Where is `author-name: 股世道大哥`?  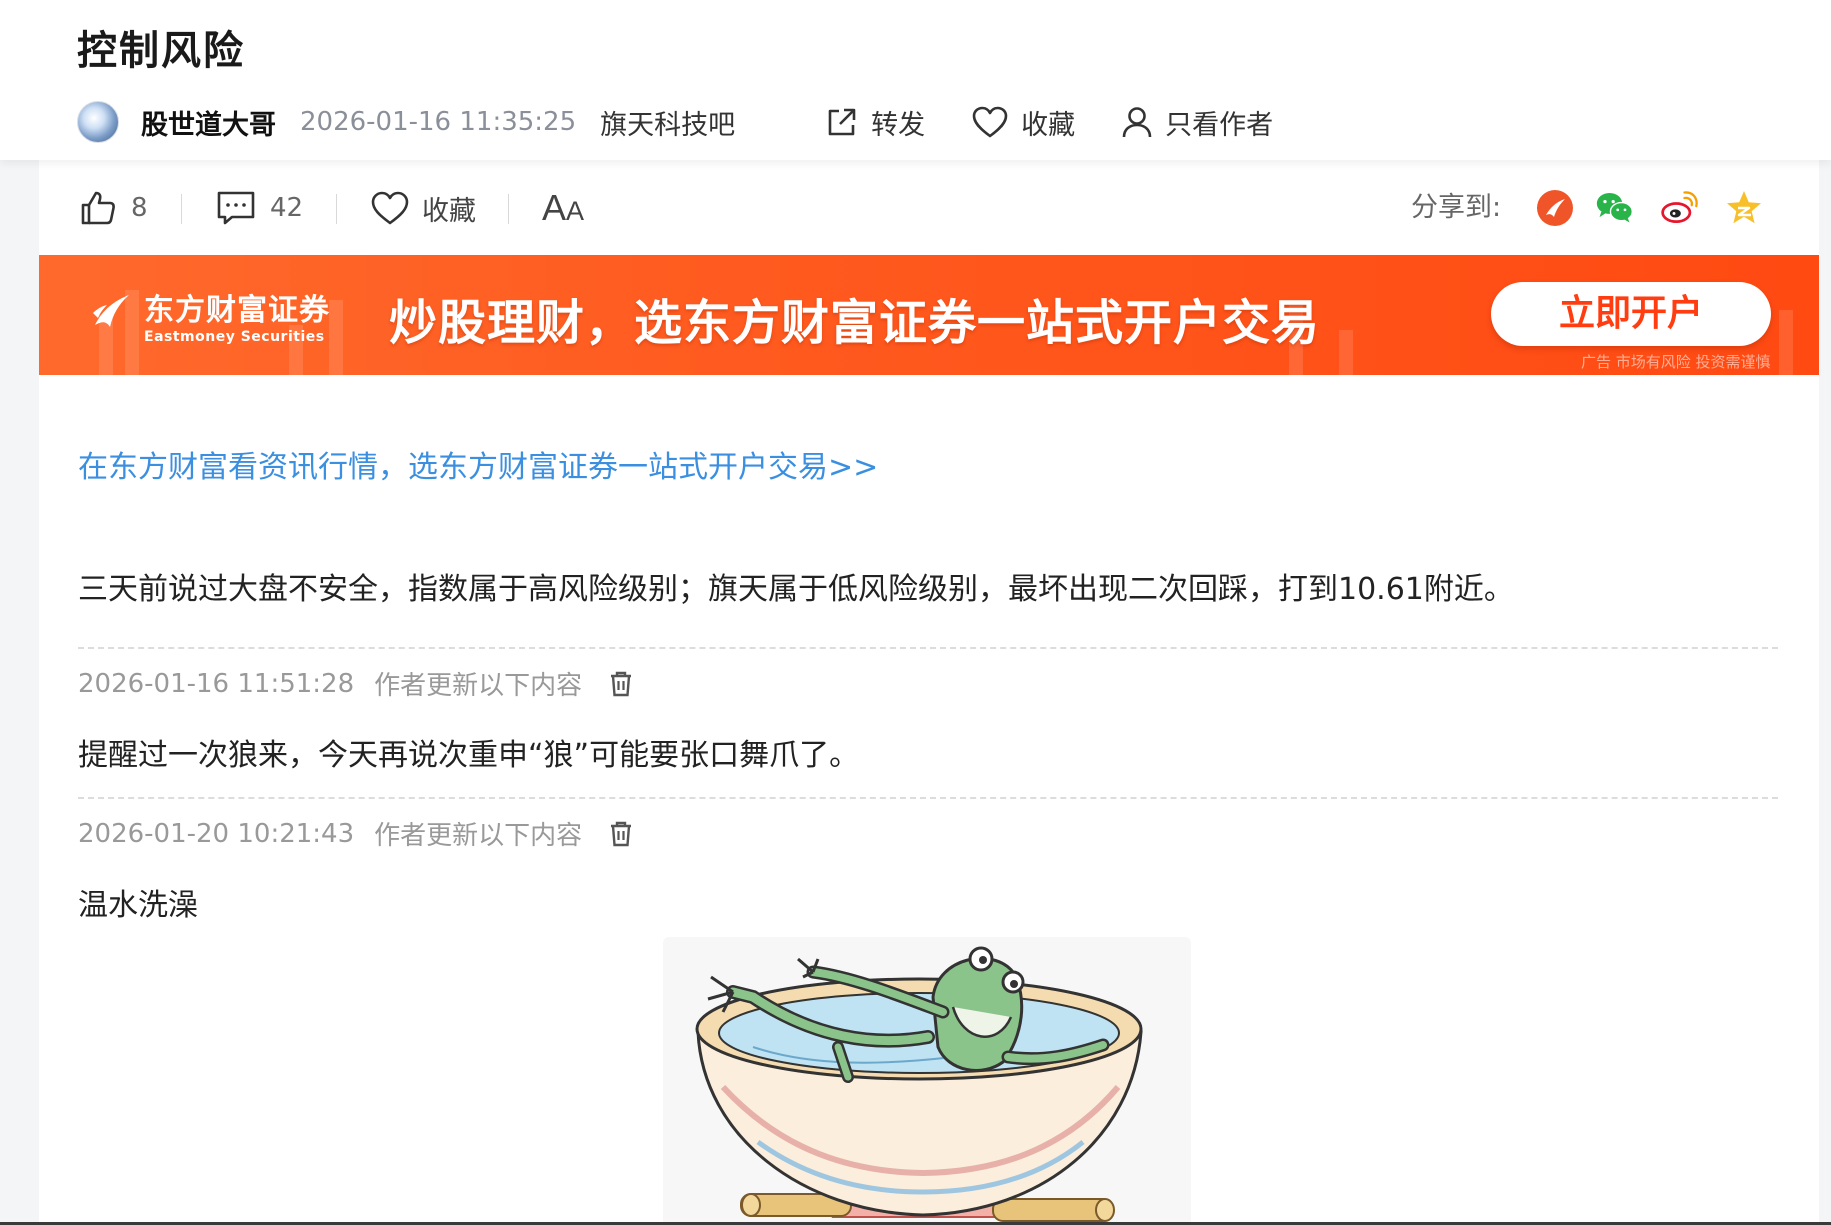
author-name: 股世道大哥 is located at coordinates (208, 122).